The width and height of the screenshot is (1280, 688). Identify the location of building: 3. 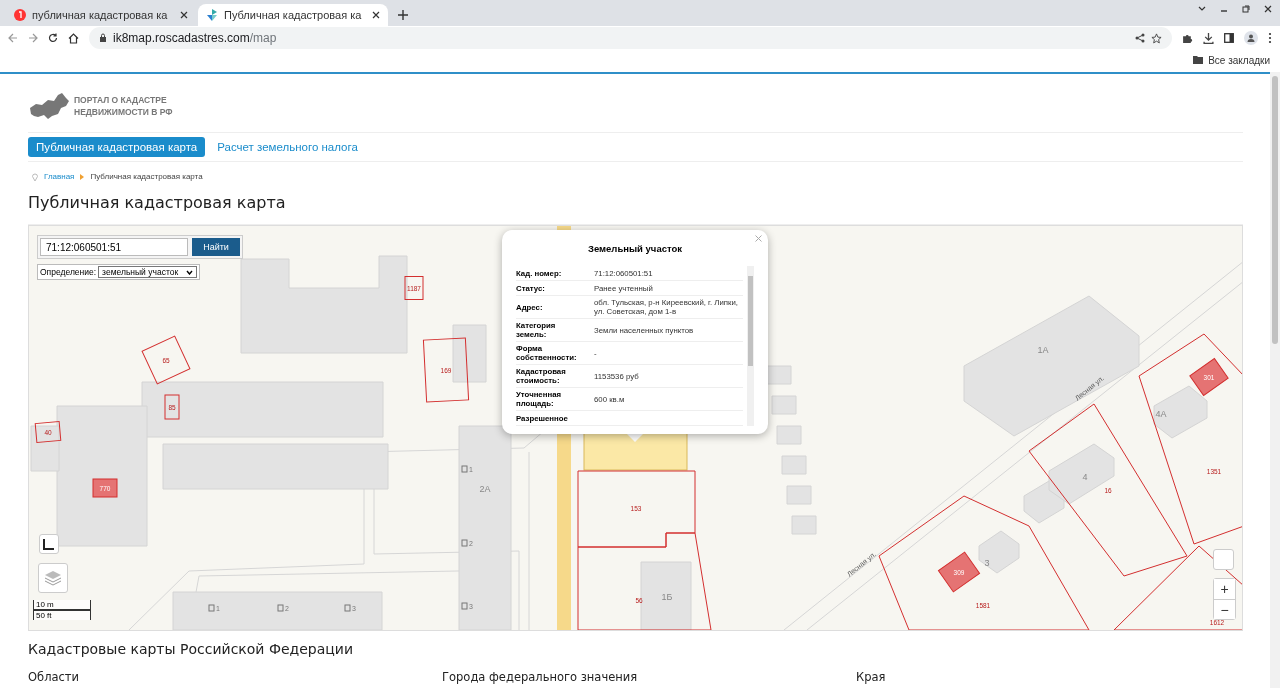
(999, 552).